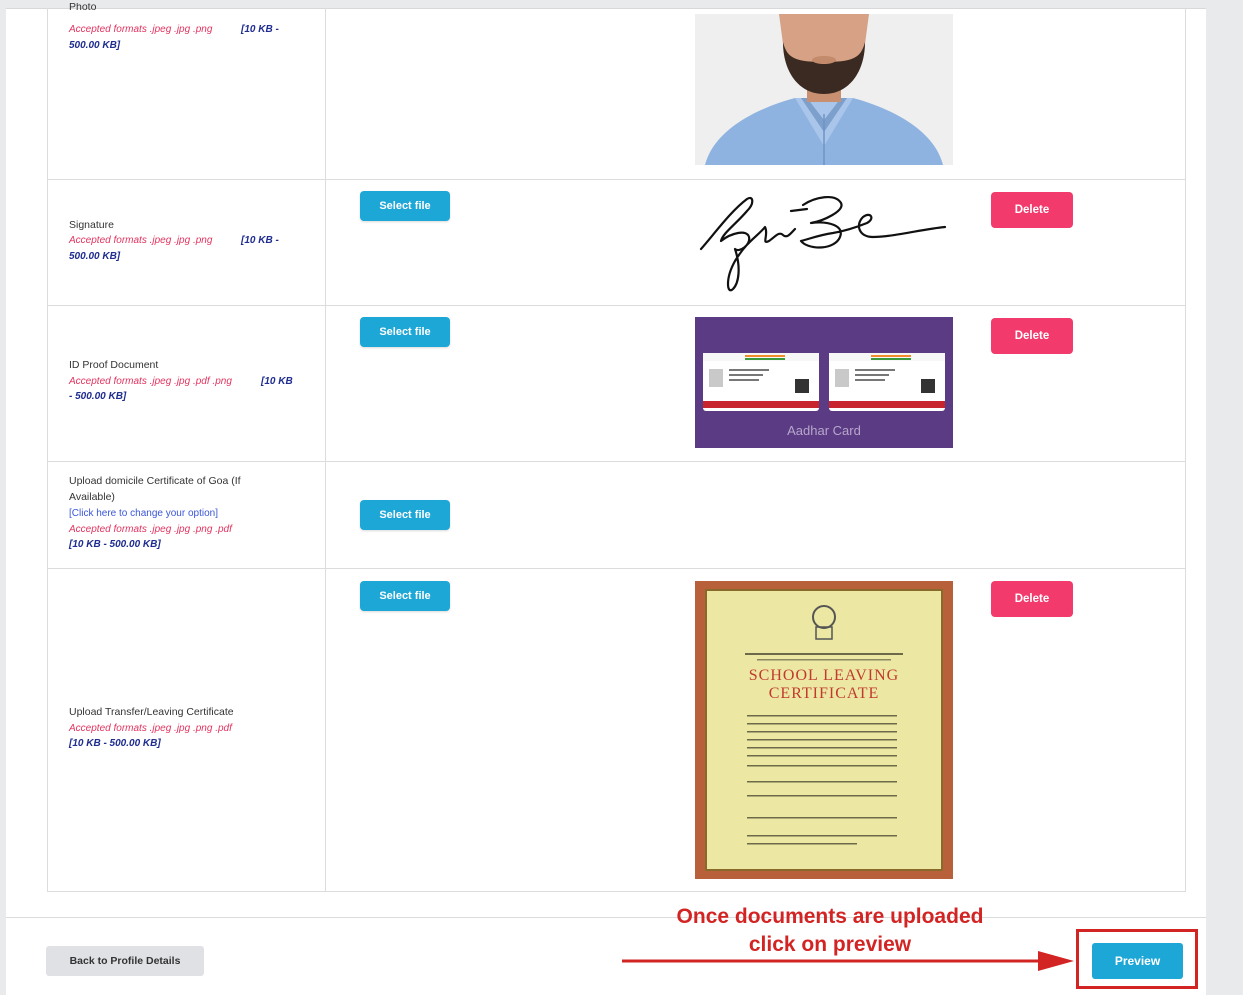 This screenshot has height=995, width=1243. What do you see at coordinates (141, 240) in the screenshot?
I see `signature-formats: Accepted formats .jpeg .jpg .png` at bounding box center [141, 240].